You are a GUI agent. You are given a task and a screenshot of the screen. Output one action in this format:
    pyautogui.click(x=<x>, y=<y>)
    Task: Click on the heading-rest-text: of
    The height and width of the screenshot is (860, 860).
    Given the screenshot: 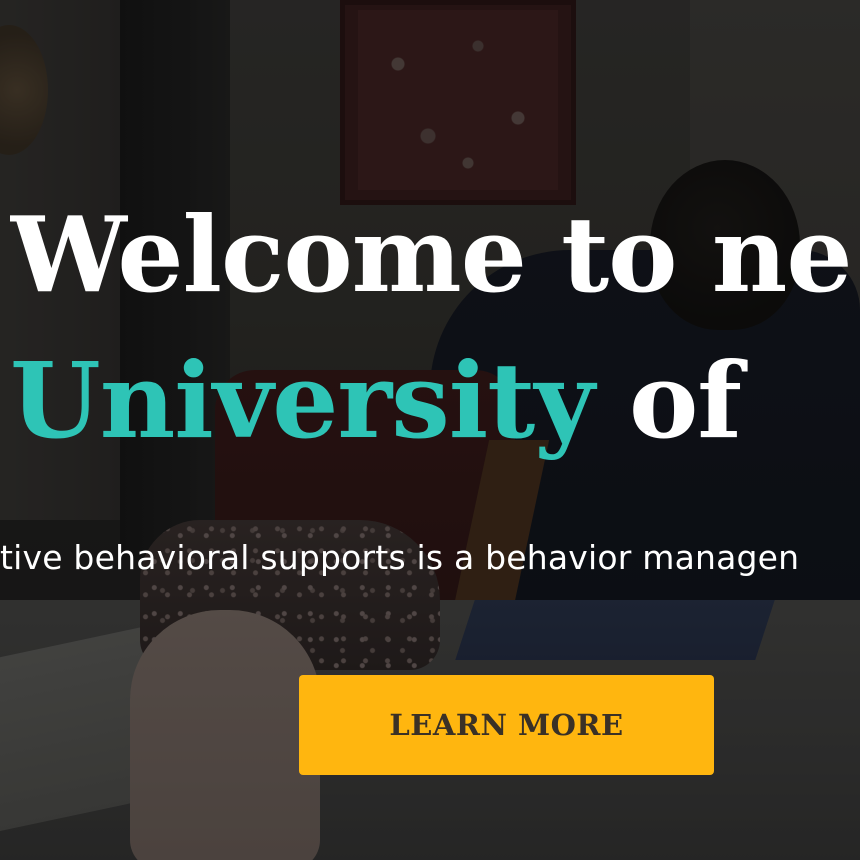 What is the action you would take?
    pyautogui.click(x=667, y=400)
    